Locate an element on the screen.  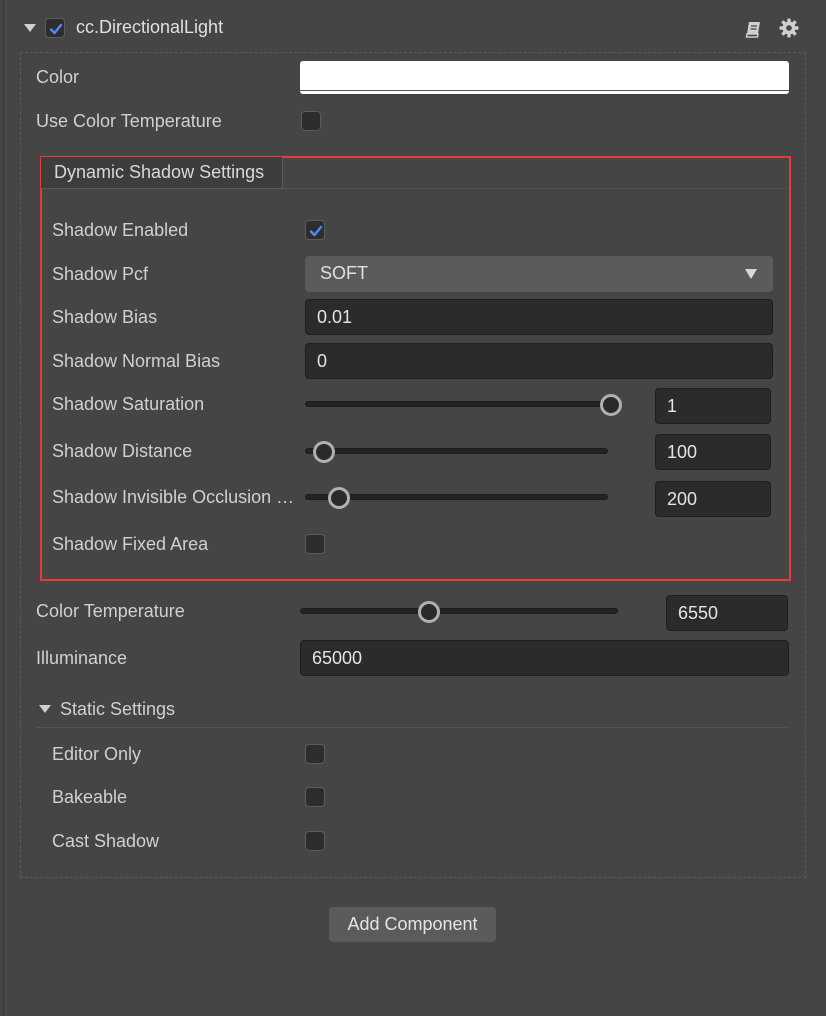
bakeable-label: Bakeable is located at coordinates (90, 797).